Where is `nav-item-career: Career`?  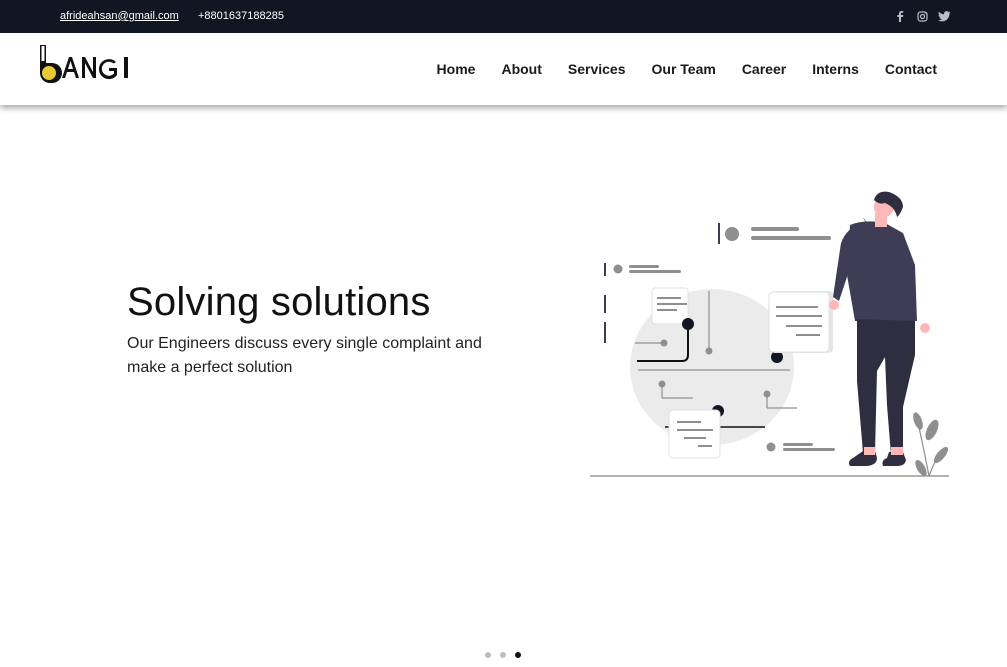
nav-item-career: Career is located at coordinates (764, 69).